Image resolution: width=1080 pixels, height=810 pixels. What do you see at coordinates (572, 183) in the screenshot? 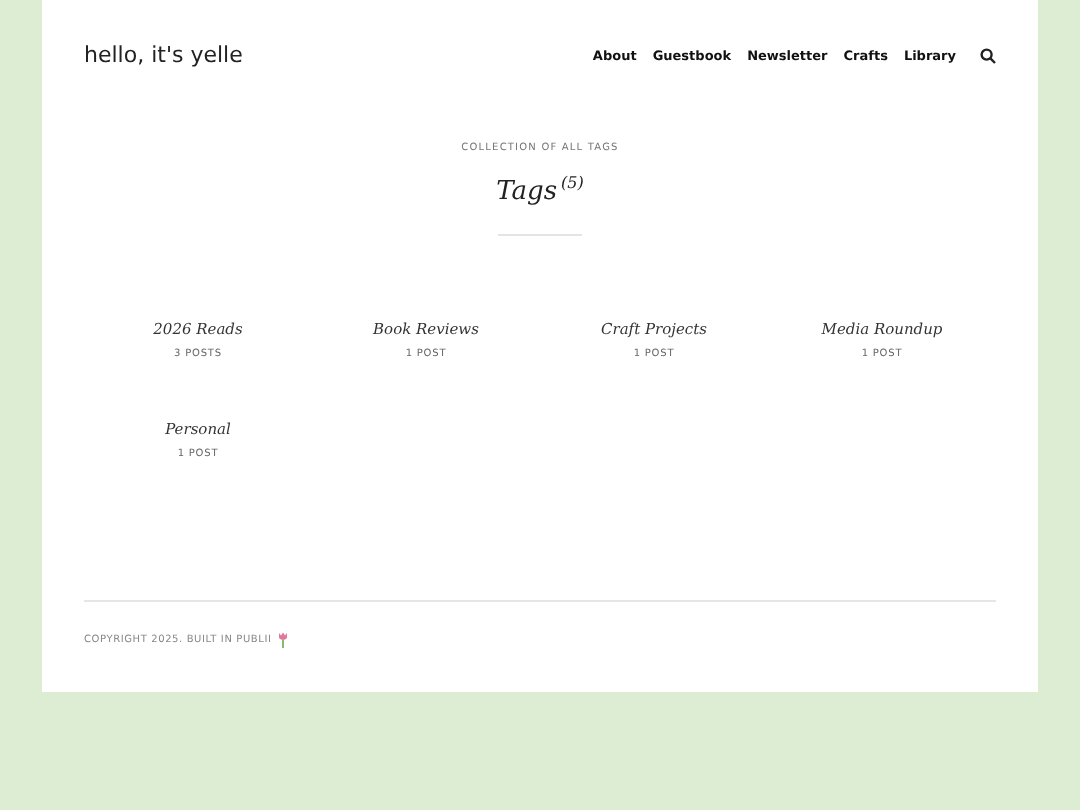
I see `tag-count: (5)` at bounding box center [572, 183].